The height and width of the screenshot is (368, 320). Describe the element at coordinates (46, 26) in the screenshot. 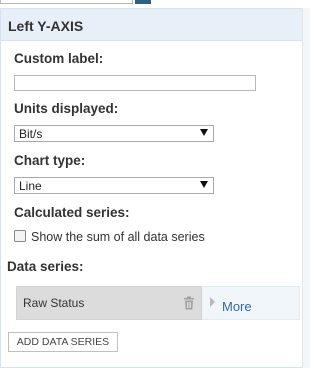

I see `panel-title: Left Y-AXIS` at that location.